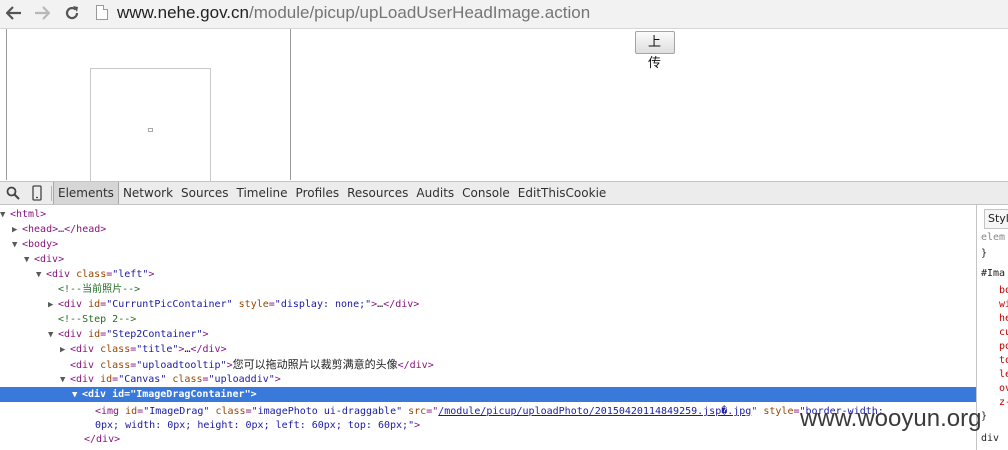 This screenshot has width=1008, height=450. Describe the element at coordinates (435, 193) in the screenshot. I see `tab-audits: Audits` at that location.